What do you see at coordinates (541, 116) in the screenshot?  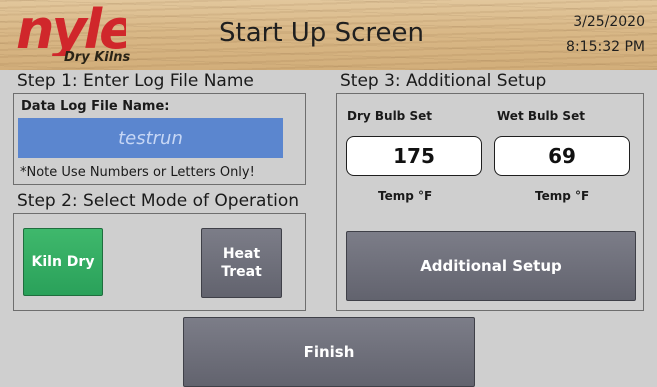 I see `wet-bulb-label: Wet Bulb Set` at bounding box center [541, 116].